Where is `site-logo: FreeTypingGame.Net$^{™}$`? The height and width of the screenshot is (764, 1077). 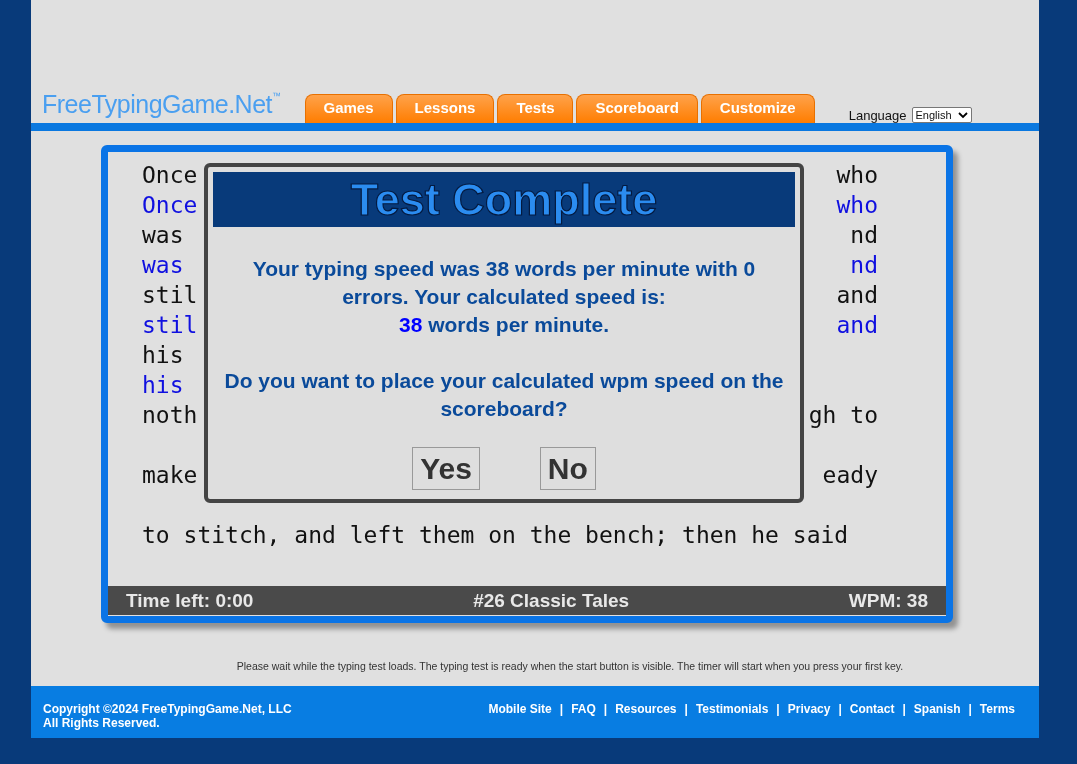 site-logo: FreeTypingGame.Net$^{™}$ is located at coordinates (161, 104).